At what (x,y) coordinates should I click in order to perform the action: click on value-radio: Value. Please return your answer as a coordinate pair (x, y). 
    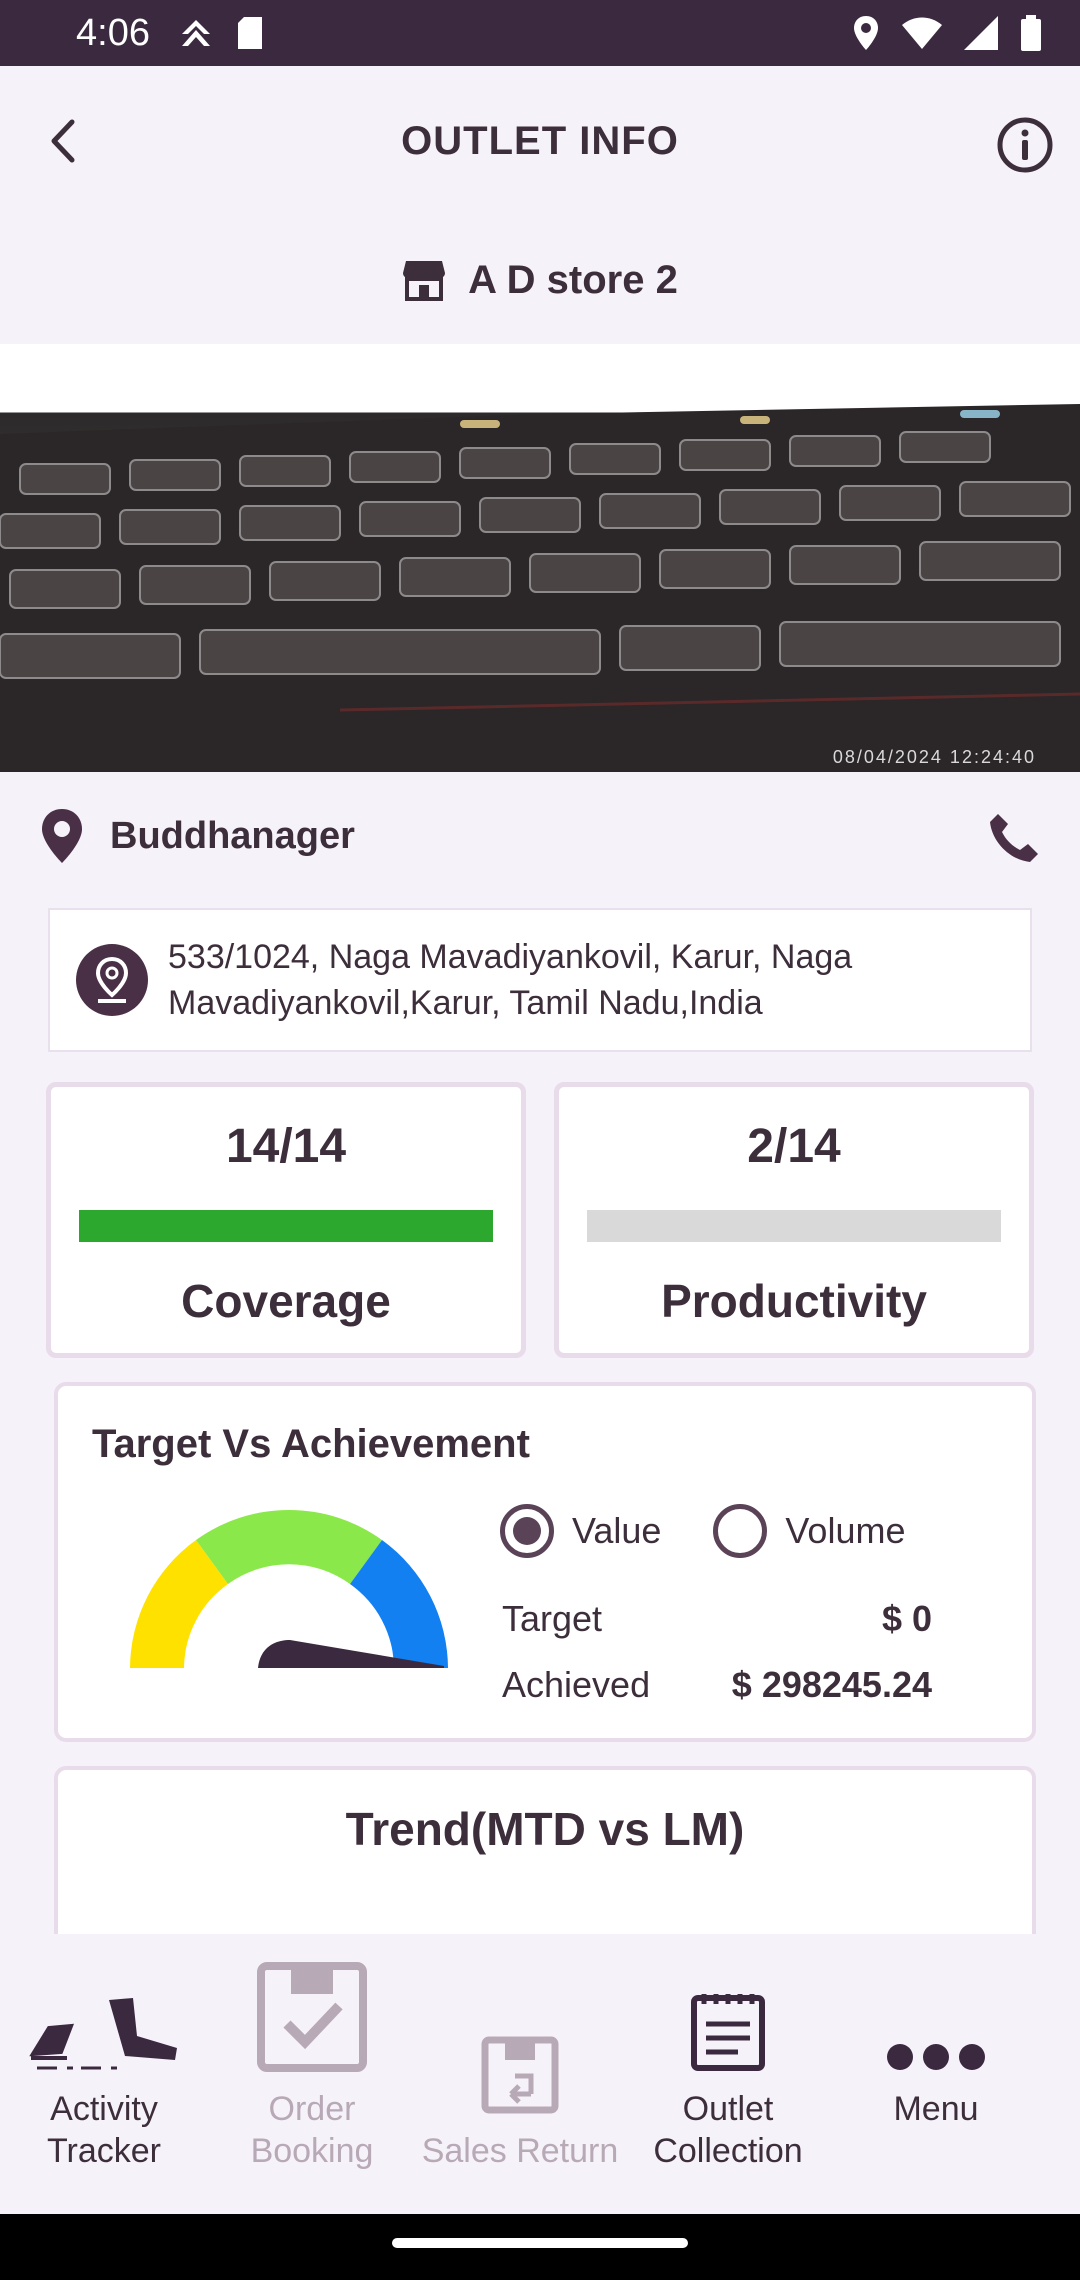
    Looking at the image, I should click on (580, 1531).